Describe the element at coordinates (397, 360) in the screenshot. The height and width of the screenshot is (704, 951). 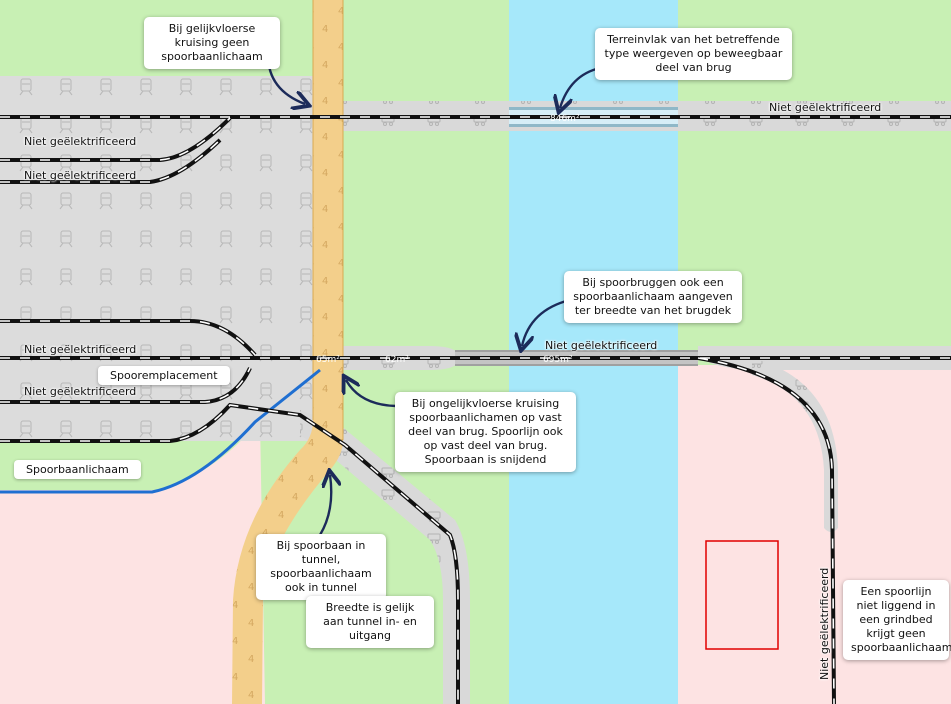
I see `area-text-mid: 62m²` at that location.